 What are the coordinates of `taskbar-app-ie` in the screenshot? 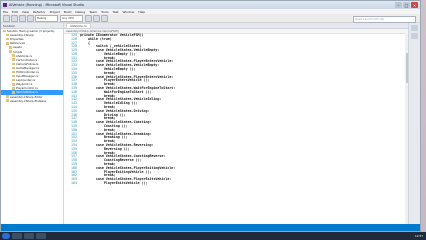 It's located at (17, 236).